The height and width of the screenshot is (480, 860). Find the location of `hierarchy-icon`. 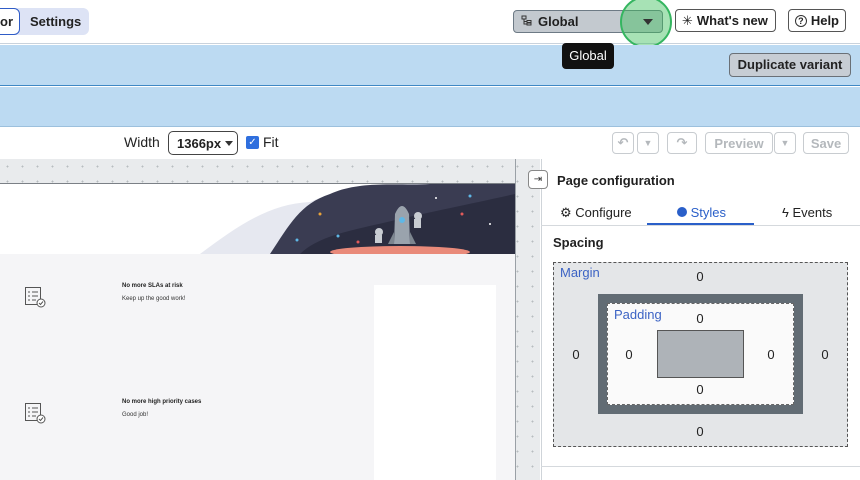

hierarchy-icon is located at coordinates (526, 22).